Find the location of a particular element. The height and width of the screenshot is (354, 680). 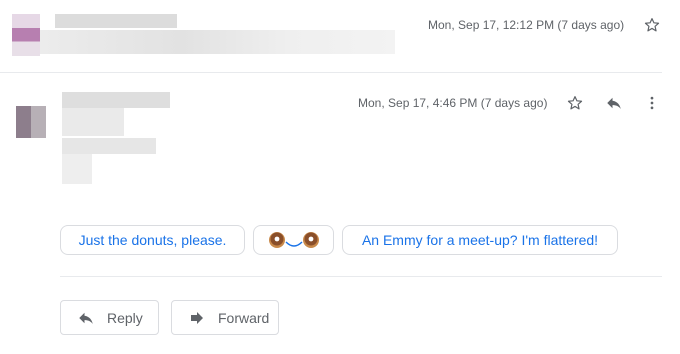

smart-reply-chip: Just the donuts, please. is located at coordinates (152, 240).